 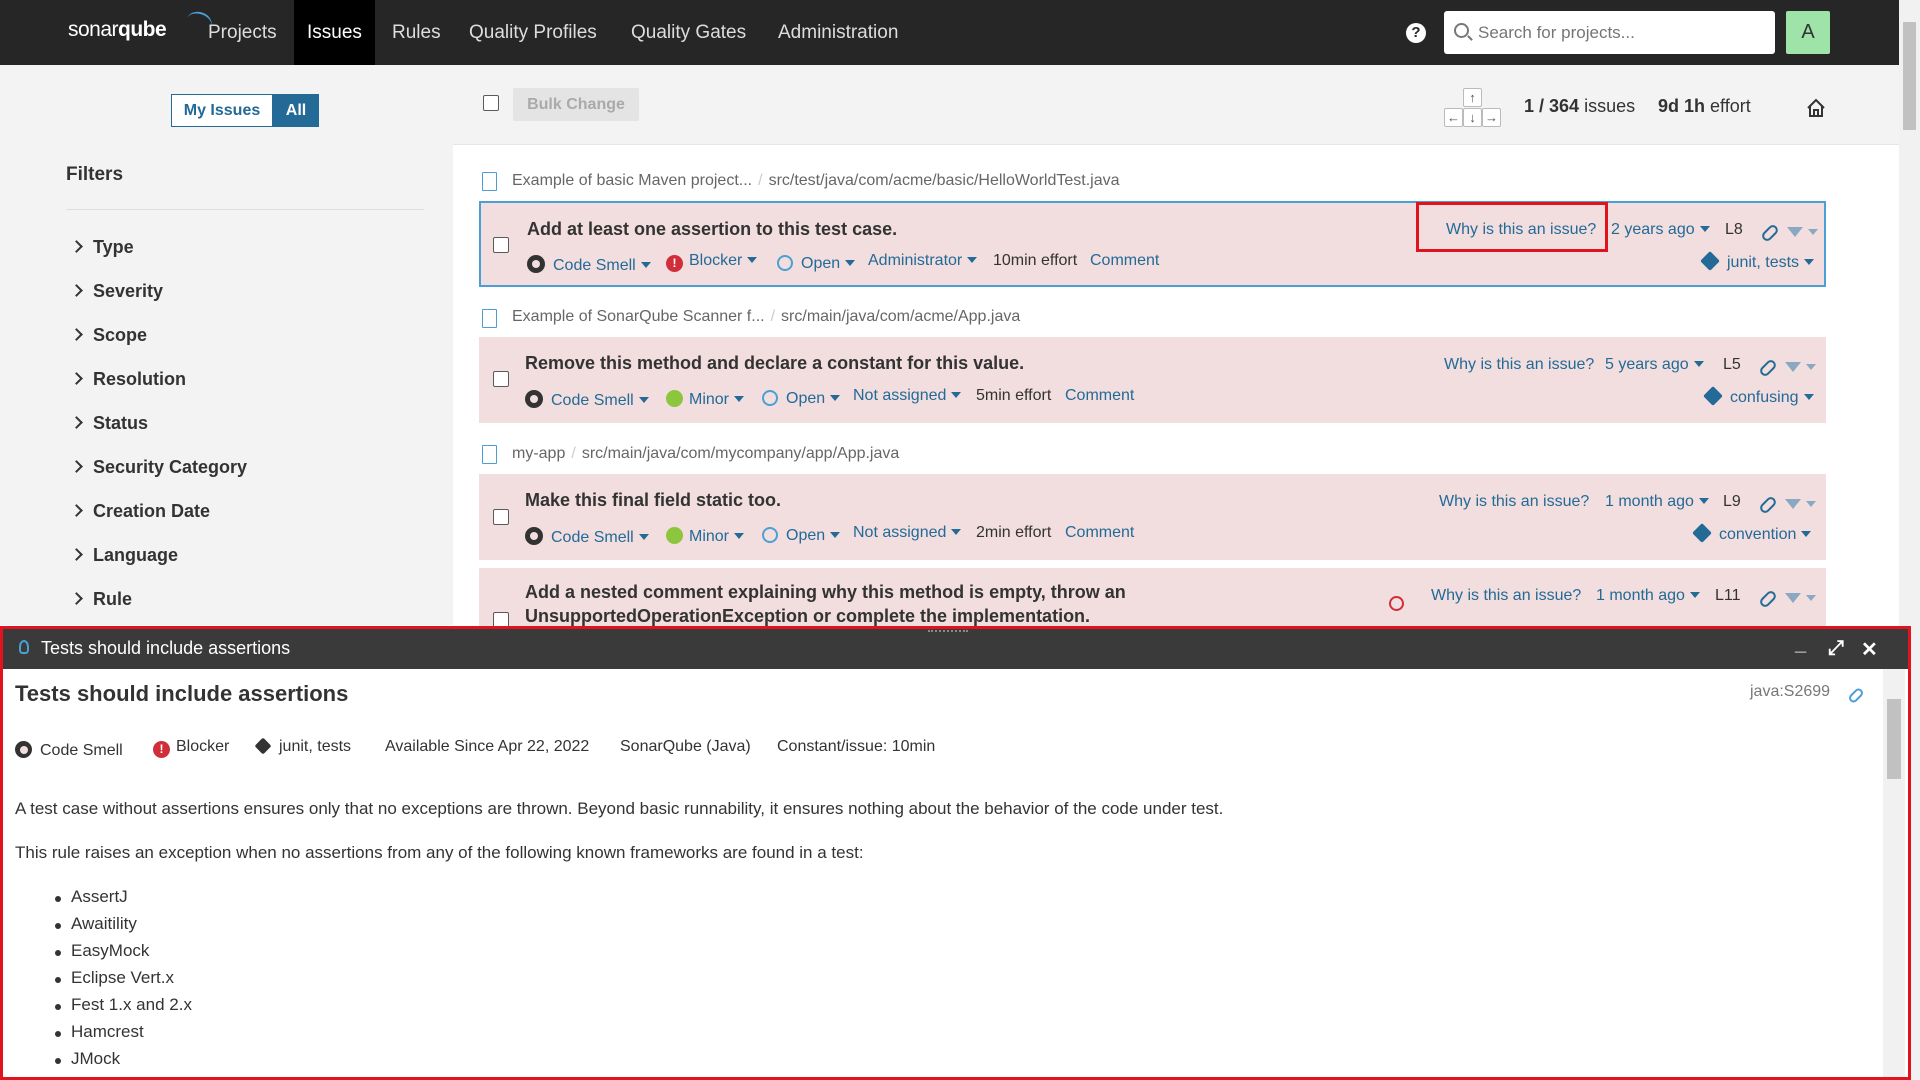 I want to click on help-icon: ?, so click(x=1416, y=33).